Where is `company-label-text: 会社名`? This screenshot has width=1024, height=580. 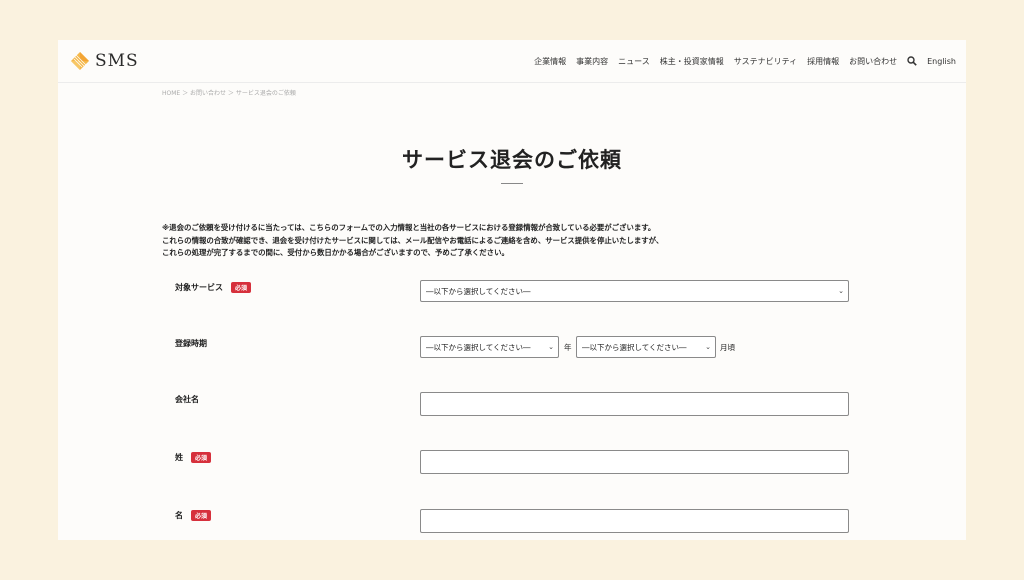
company-label-text: 会社名 is located at coordinates (187, 399).